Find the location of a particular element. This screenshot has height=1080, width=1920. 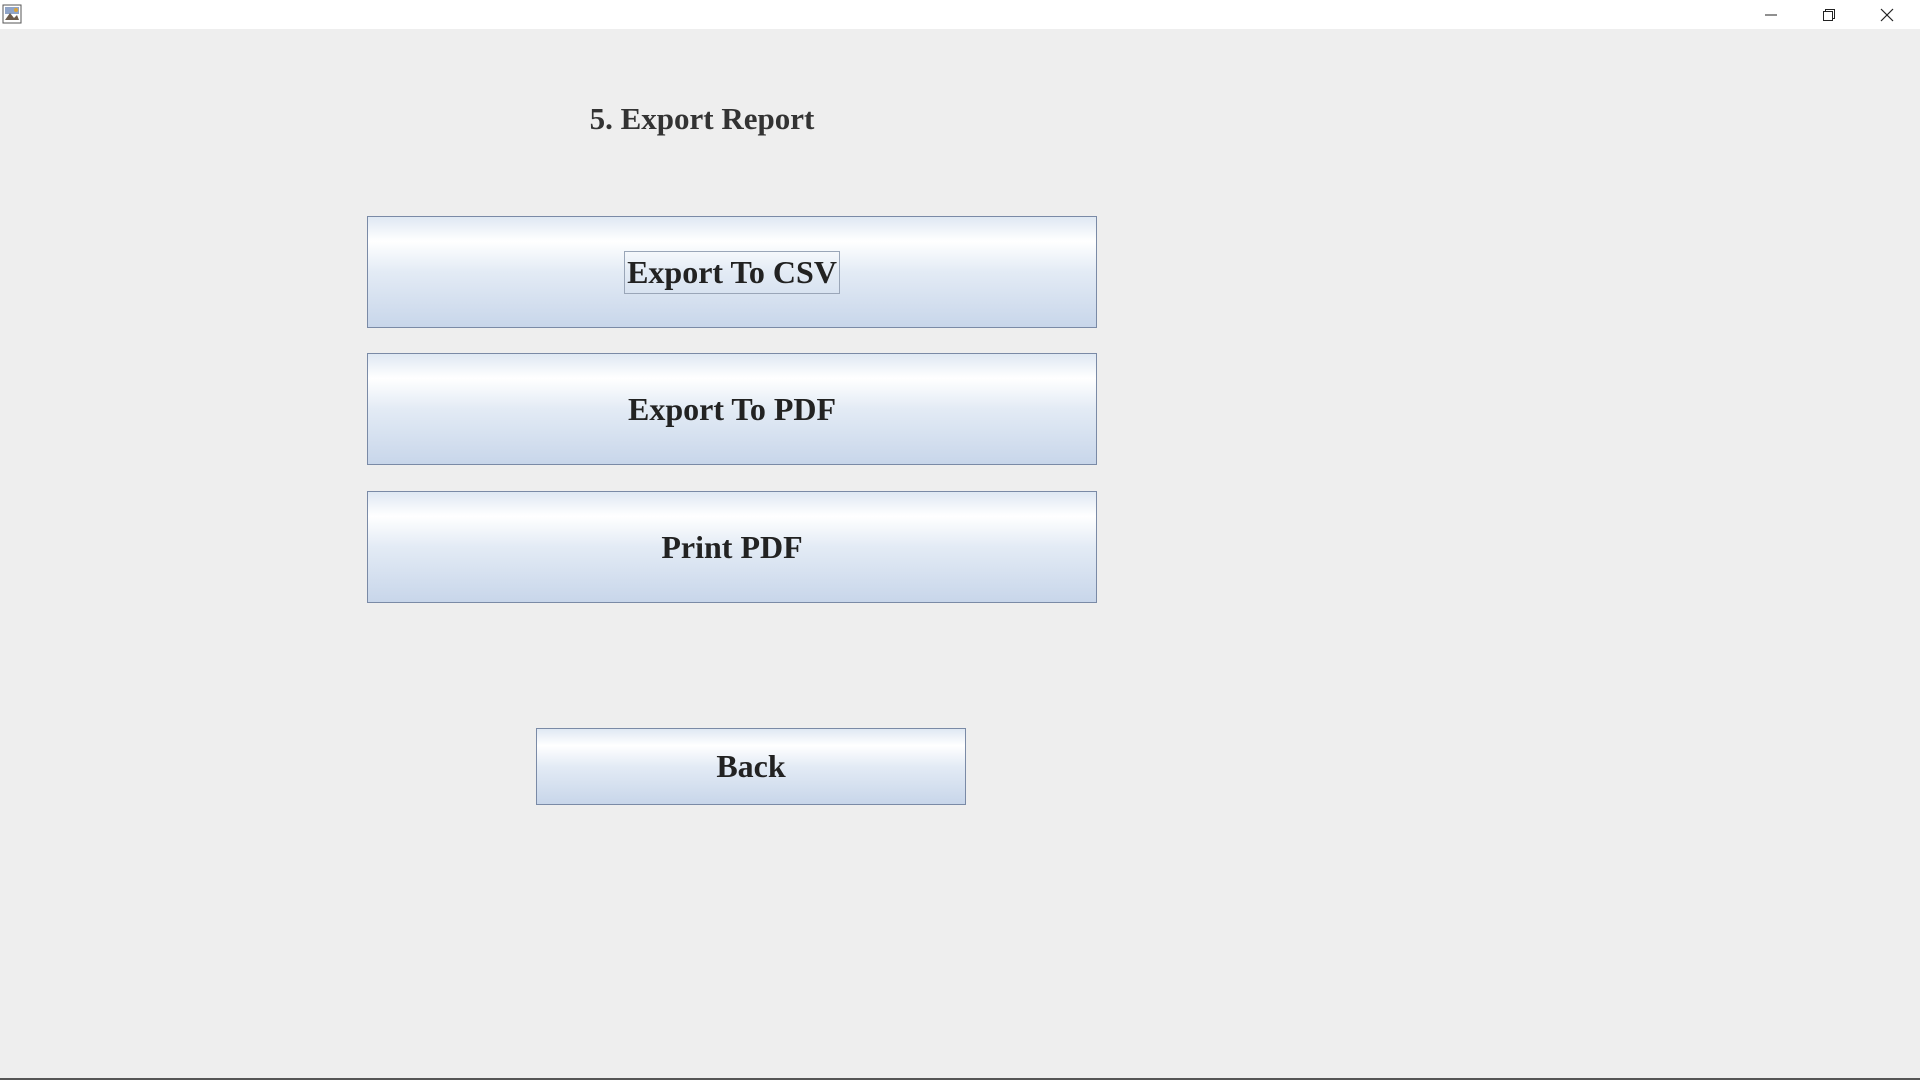

back-label: Back is located at coordinates (751, 766).